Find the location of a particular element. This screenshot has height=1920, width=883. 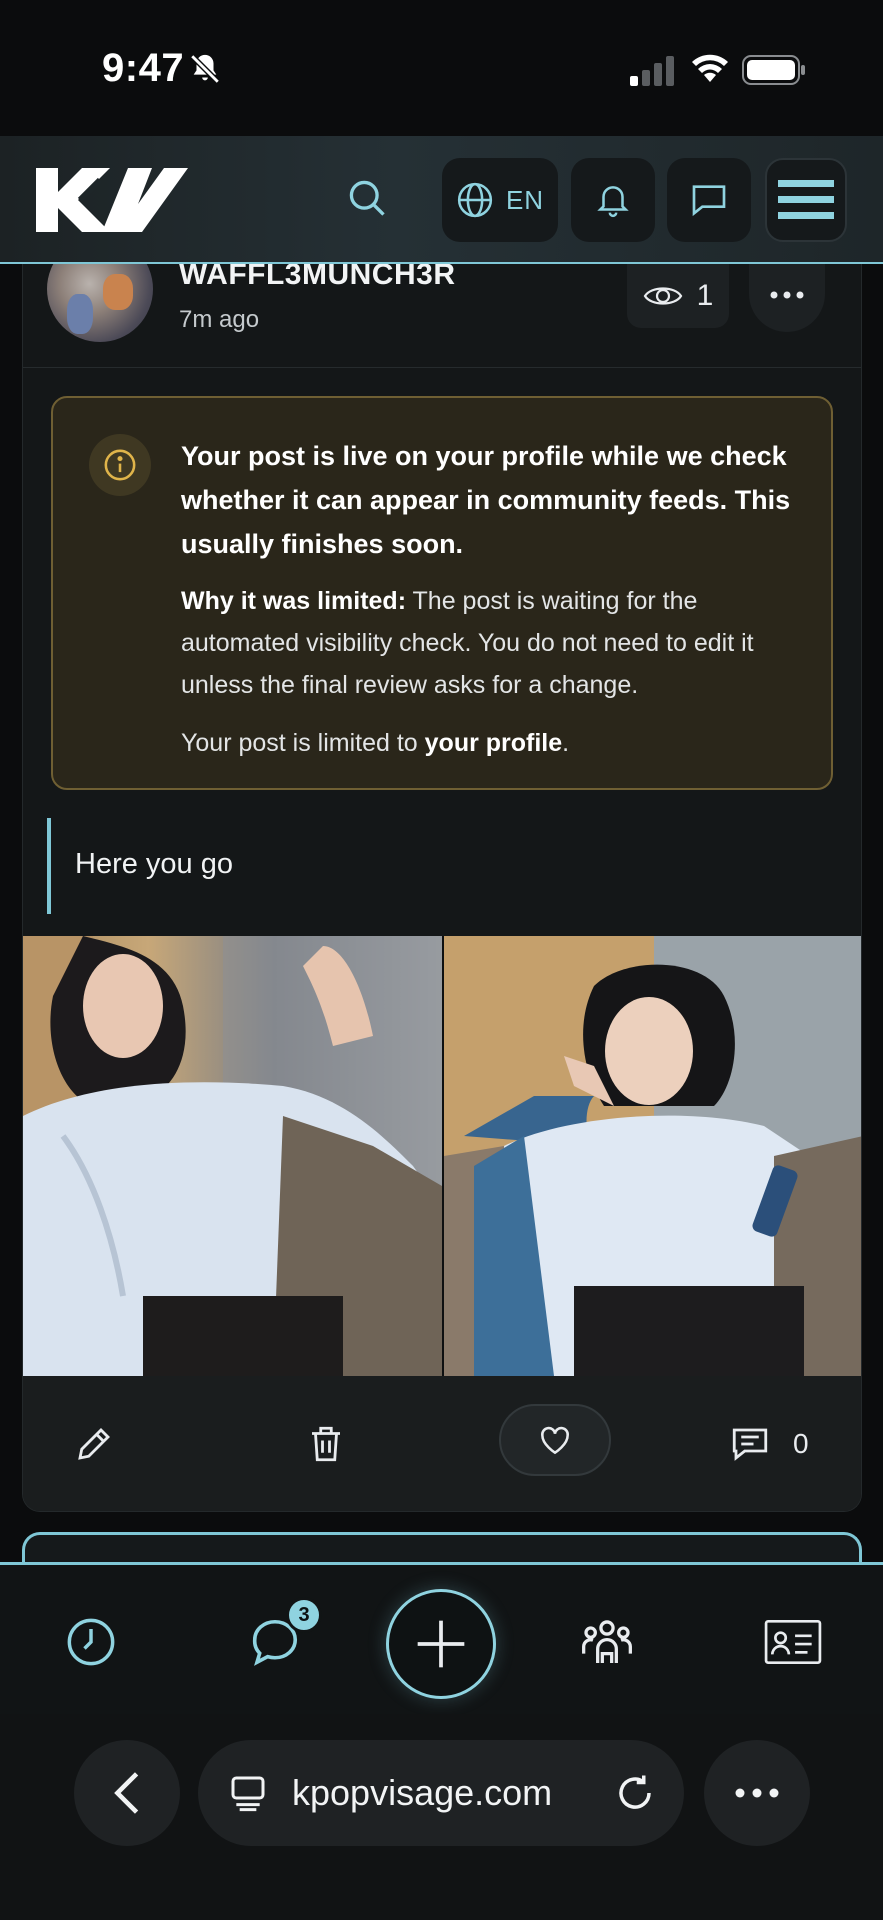

globe-icon is located at coordinates (475, 200).